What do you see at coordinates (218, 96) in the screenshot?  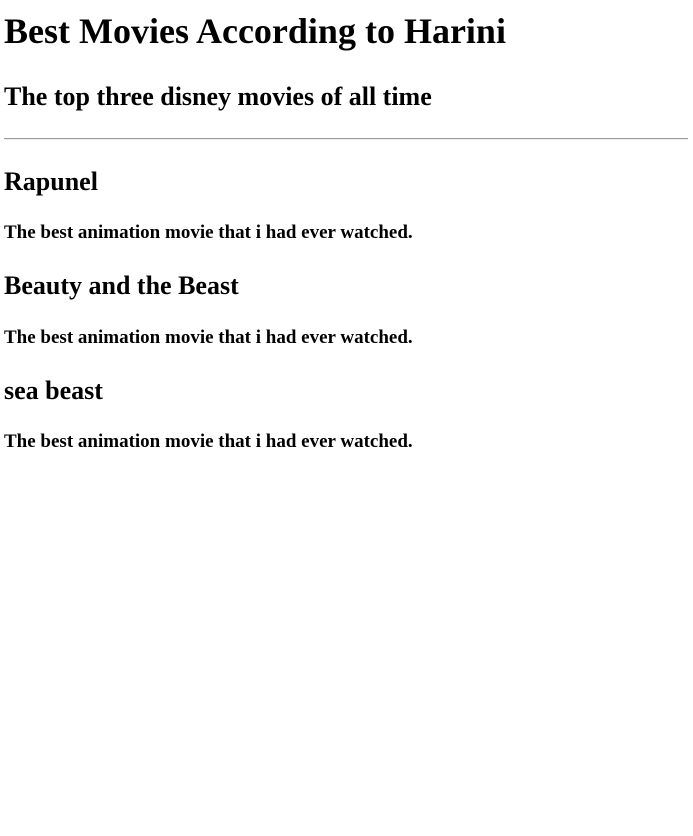 I see `page-subtitle: The top three disney movies of all time` at bounding box center [218, 96].